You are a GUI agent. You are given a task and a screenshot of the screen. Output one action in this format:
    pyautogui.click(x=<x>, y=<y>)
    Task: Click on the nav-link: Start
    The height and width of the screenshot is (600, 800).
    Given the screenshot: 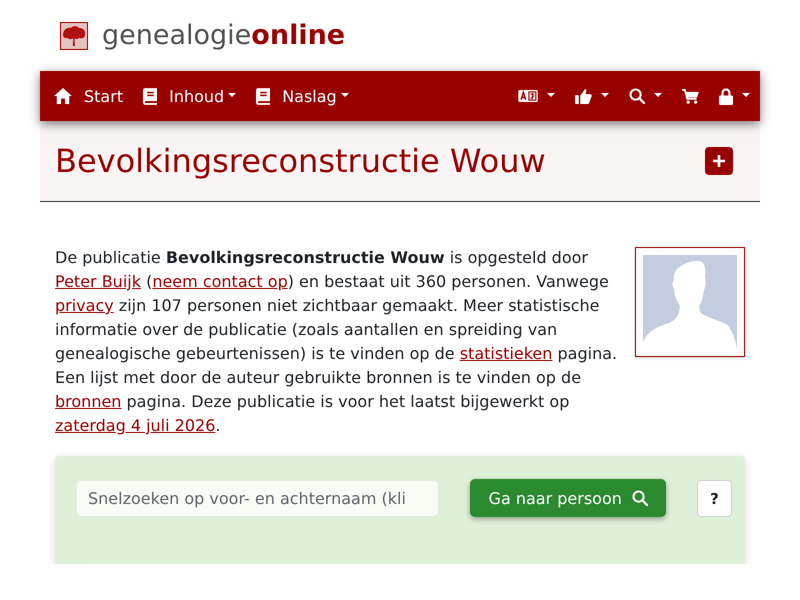 What is the action you would take?
    pyautogui.click(x=89, y=96)
    